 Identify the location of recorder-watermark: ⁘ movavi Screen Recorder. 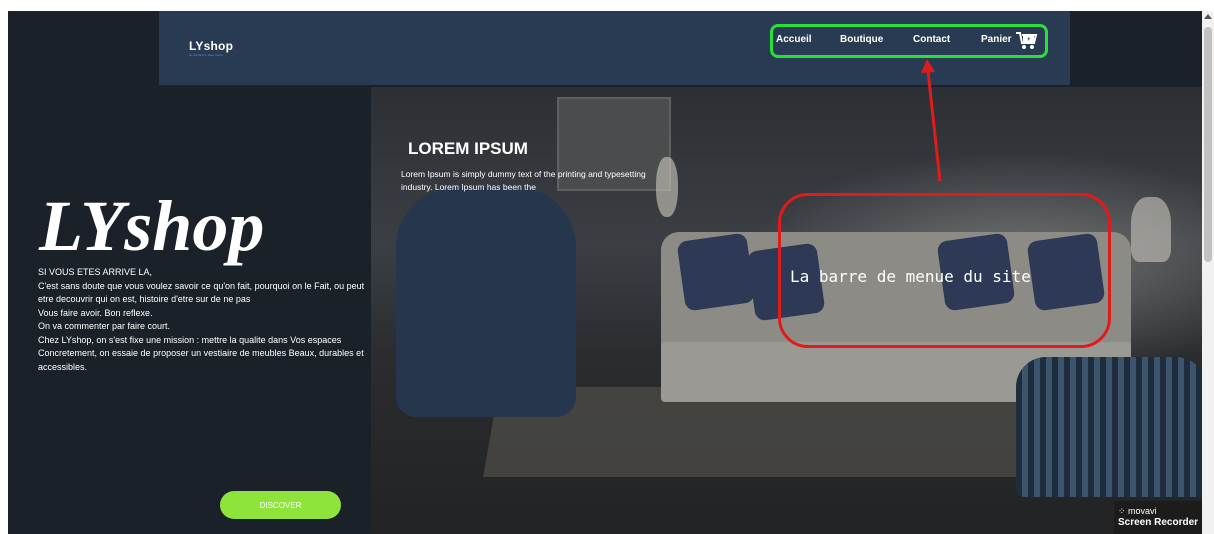
(1158, 517).